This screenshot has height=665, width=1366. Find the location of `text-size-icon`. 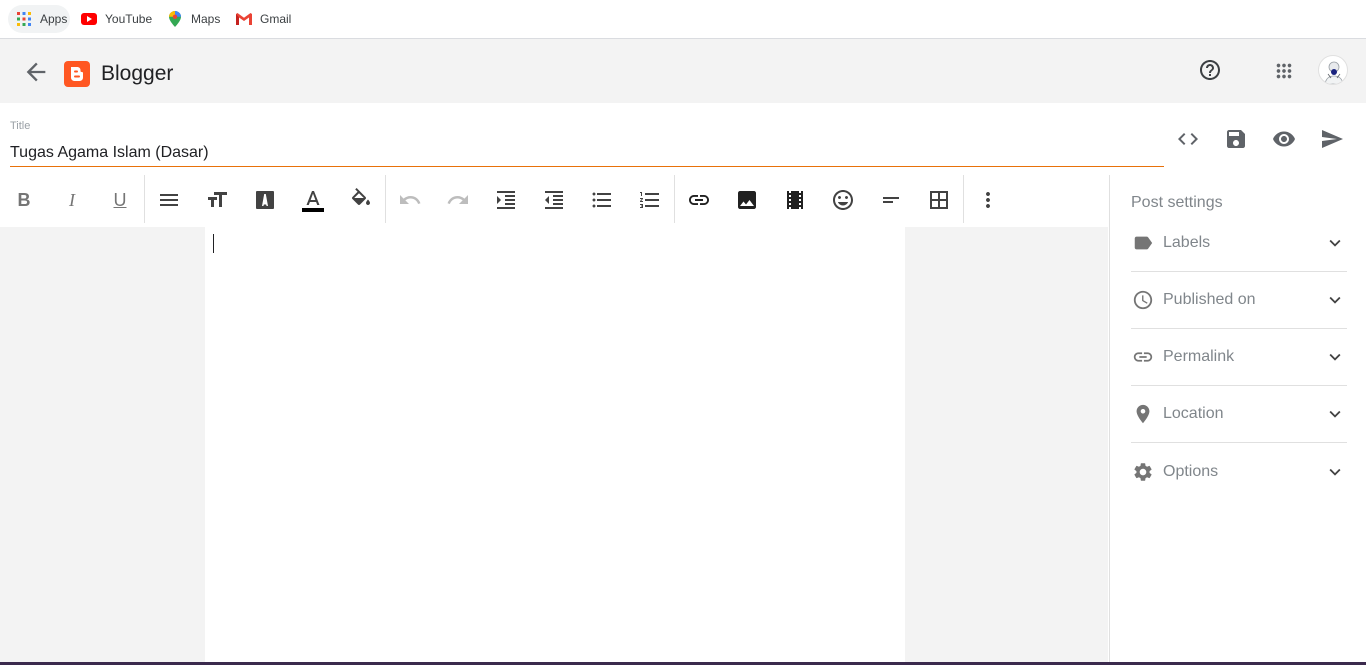

text-size-icon is located at coordinates (217, 199).